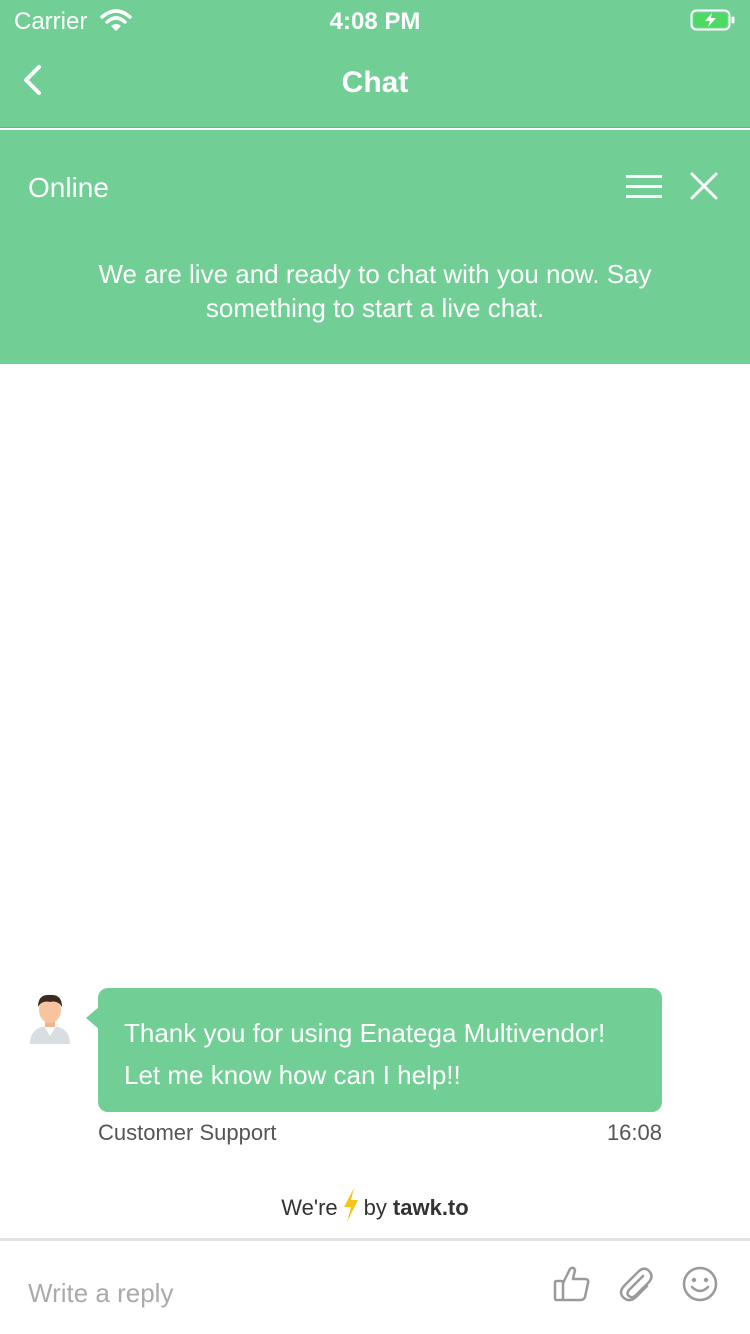 Image resolution: width=750 pixels, height=1334 pixels. Describe the element at coordinates (351, 1208) in the screenshot. I see `lightning-bolt-icon` at that location.